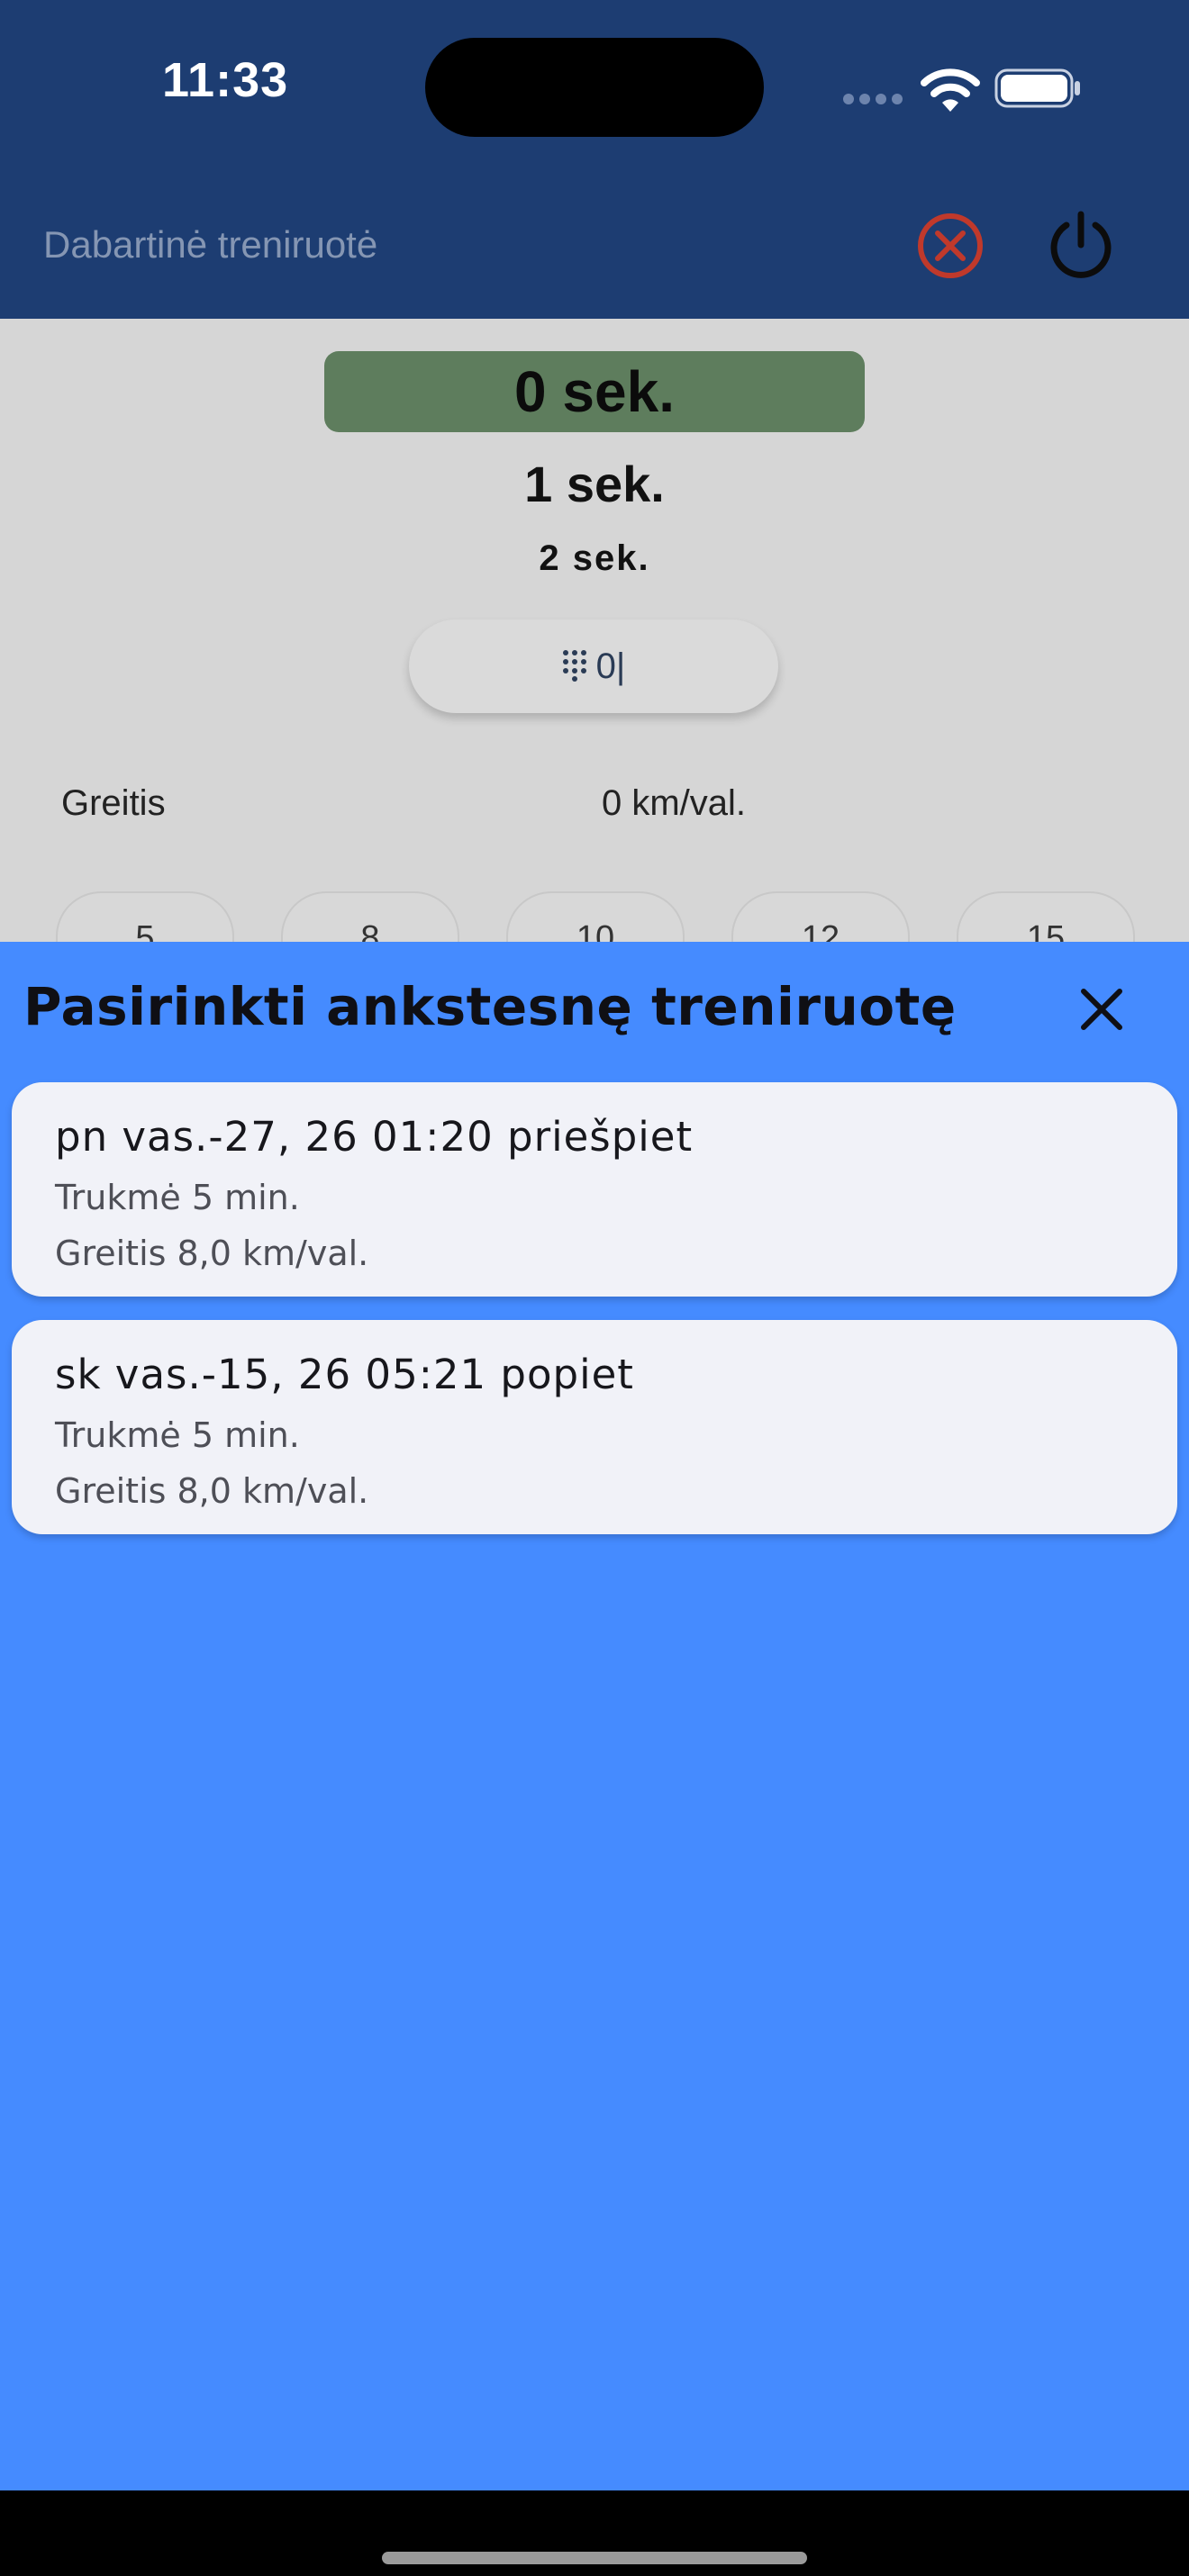  Describe the element at coordinates (873, 99) in the screenshot. I see `cellular-icon` at that location.